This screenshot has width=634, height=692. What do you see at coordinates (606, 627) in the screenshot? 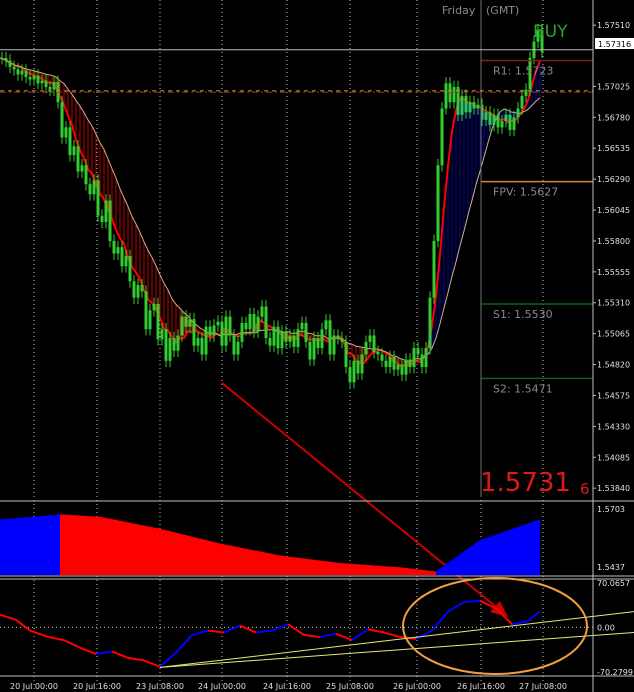
I see `oscillator-y-tick-label: 0.00` at bounding box center [606, 627].